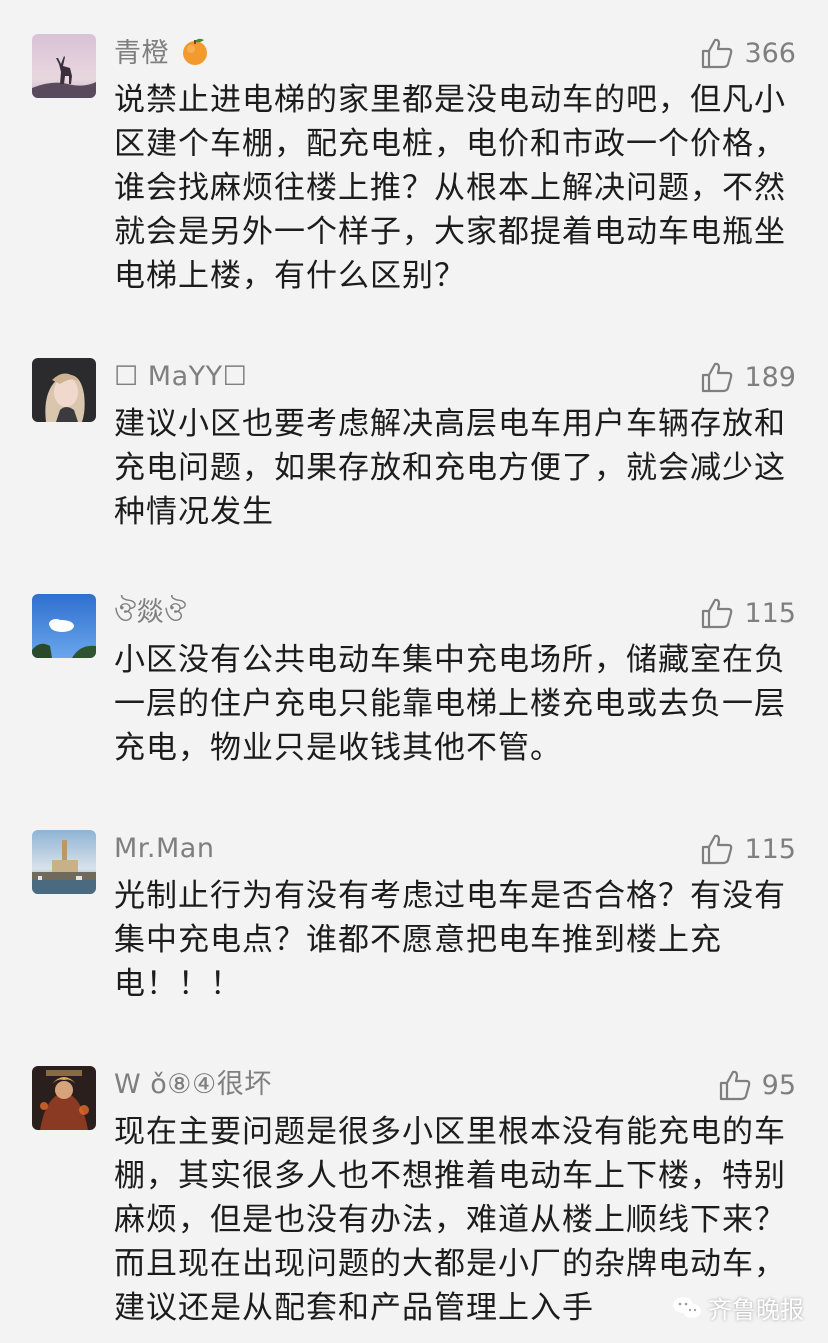 The height and width of the screenshot is (1343, 828). What do you see at coordinates (195, 51) in the screenshot?
I see `tangerine-emoji-icon` at bounding box center [195, 51].